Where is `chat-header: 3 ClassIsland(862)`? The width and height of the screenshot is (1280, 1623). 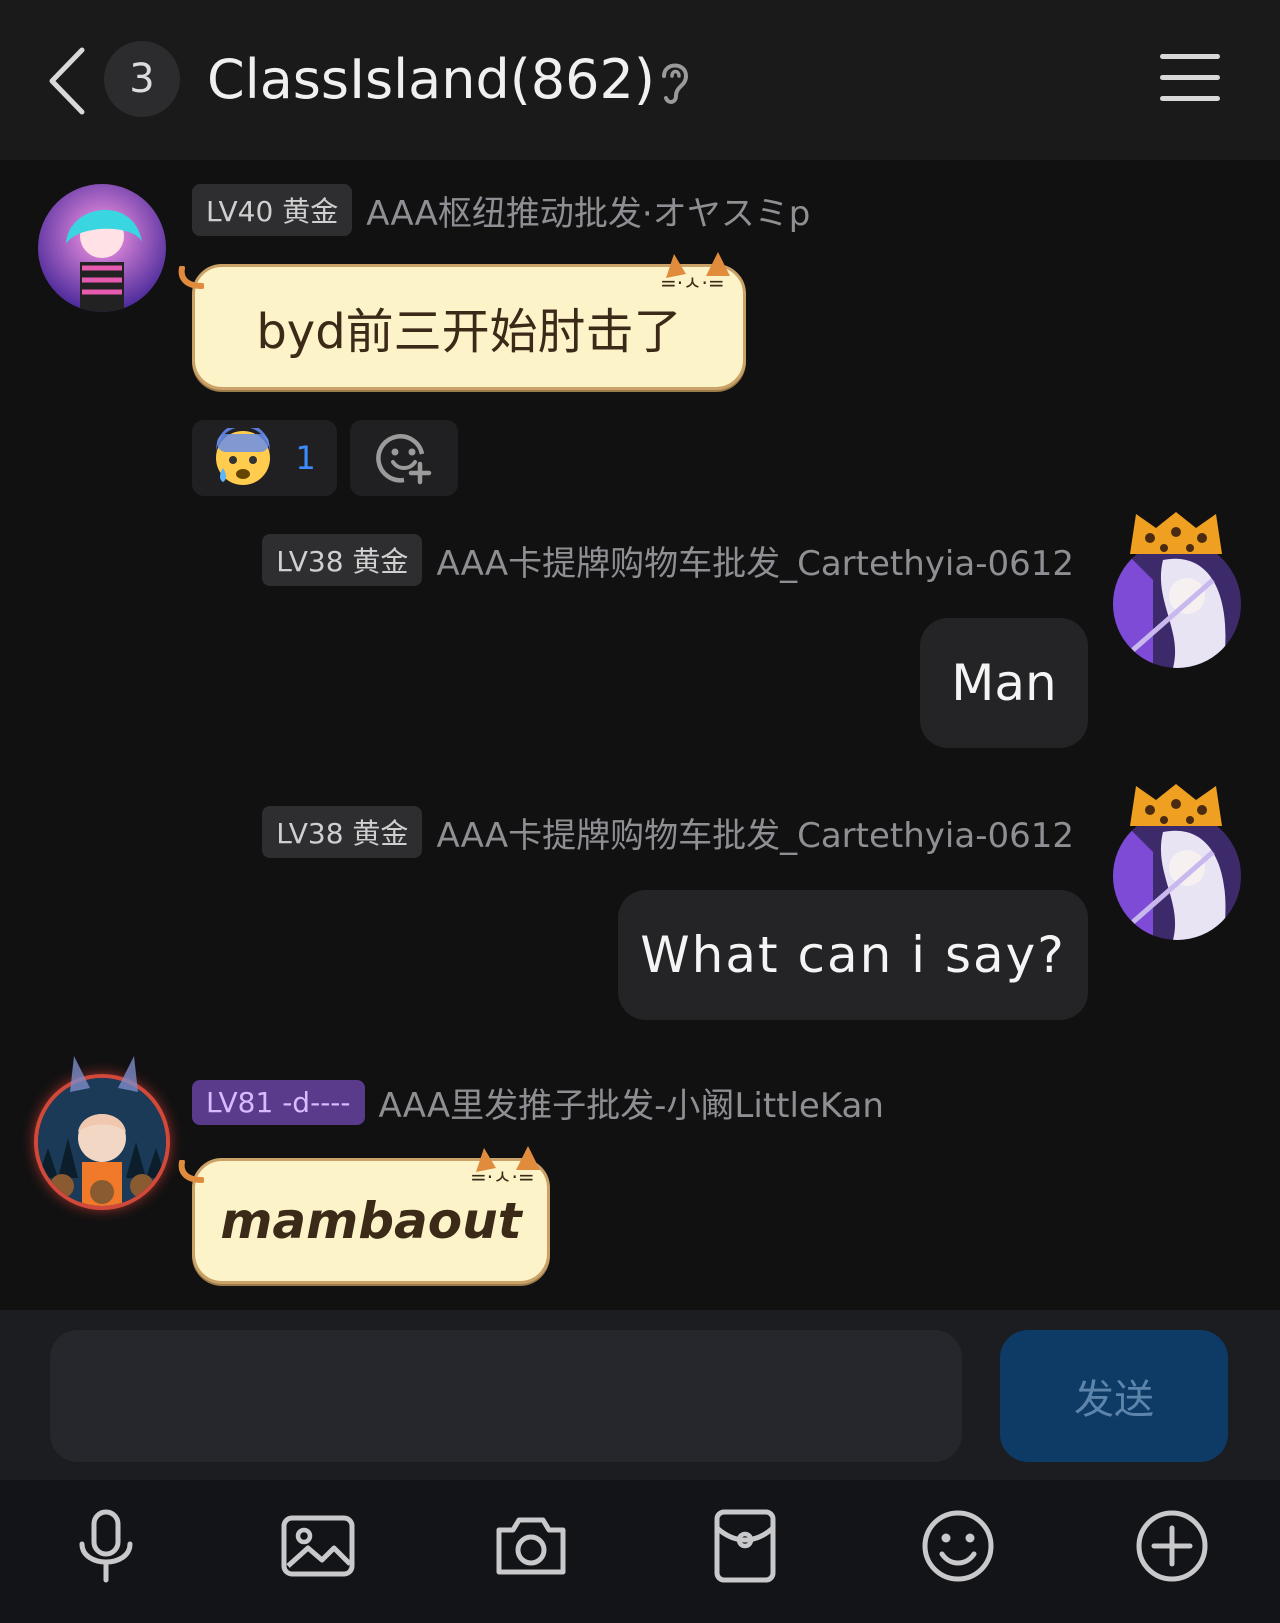
chat-header: 3 ClassIsland(862) is located at coordinates (640, 80).